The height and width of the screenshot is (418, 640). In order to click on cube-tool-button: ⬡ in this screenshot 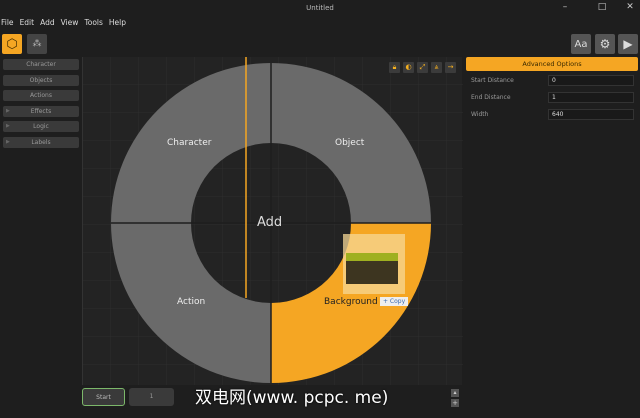, I will do `click(12, 44)`.